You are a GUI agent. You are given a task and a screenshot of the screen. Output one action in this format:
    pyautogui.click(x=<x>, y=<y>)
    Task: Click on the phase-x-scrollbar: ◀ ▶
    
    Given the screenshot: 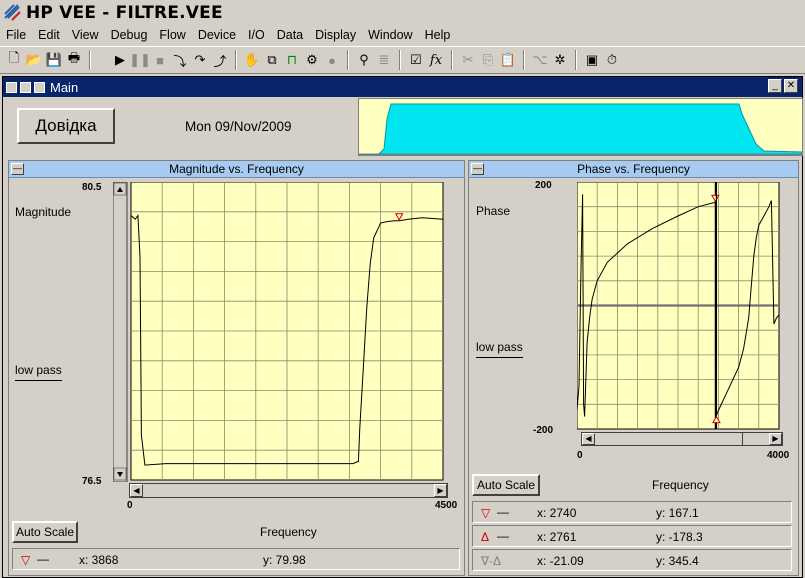 What is the action you would take?
    pyautogui.click(x=682, y=439)
    